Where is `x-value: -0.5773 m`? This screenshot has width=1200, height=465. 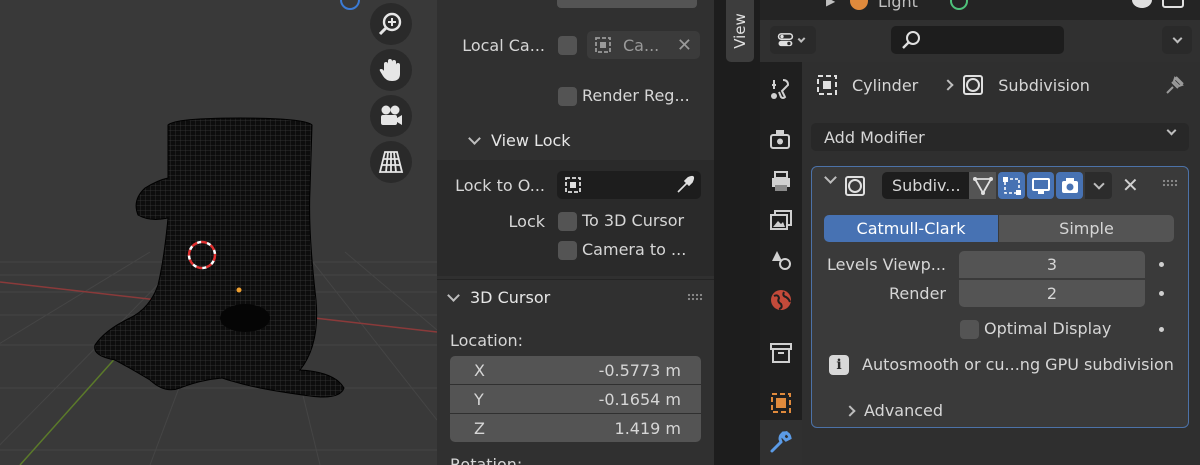 x-value: -0.5773 m is located at coordinates (639, 370).